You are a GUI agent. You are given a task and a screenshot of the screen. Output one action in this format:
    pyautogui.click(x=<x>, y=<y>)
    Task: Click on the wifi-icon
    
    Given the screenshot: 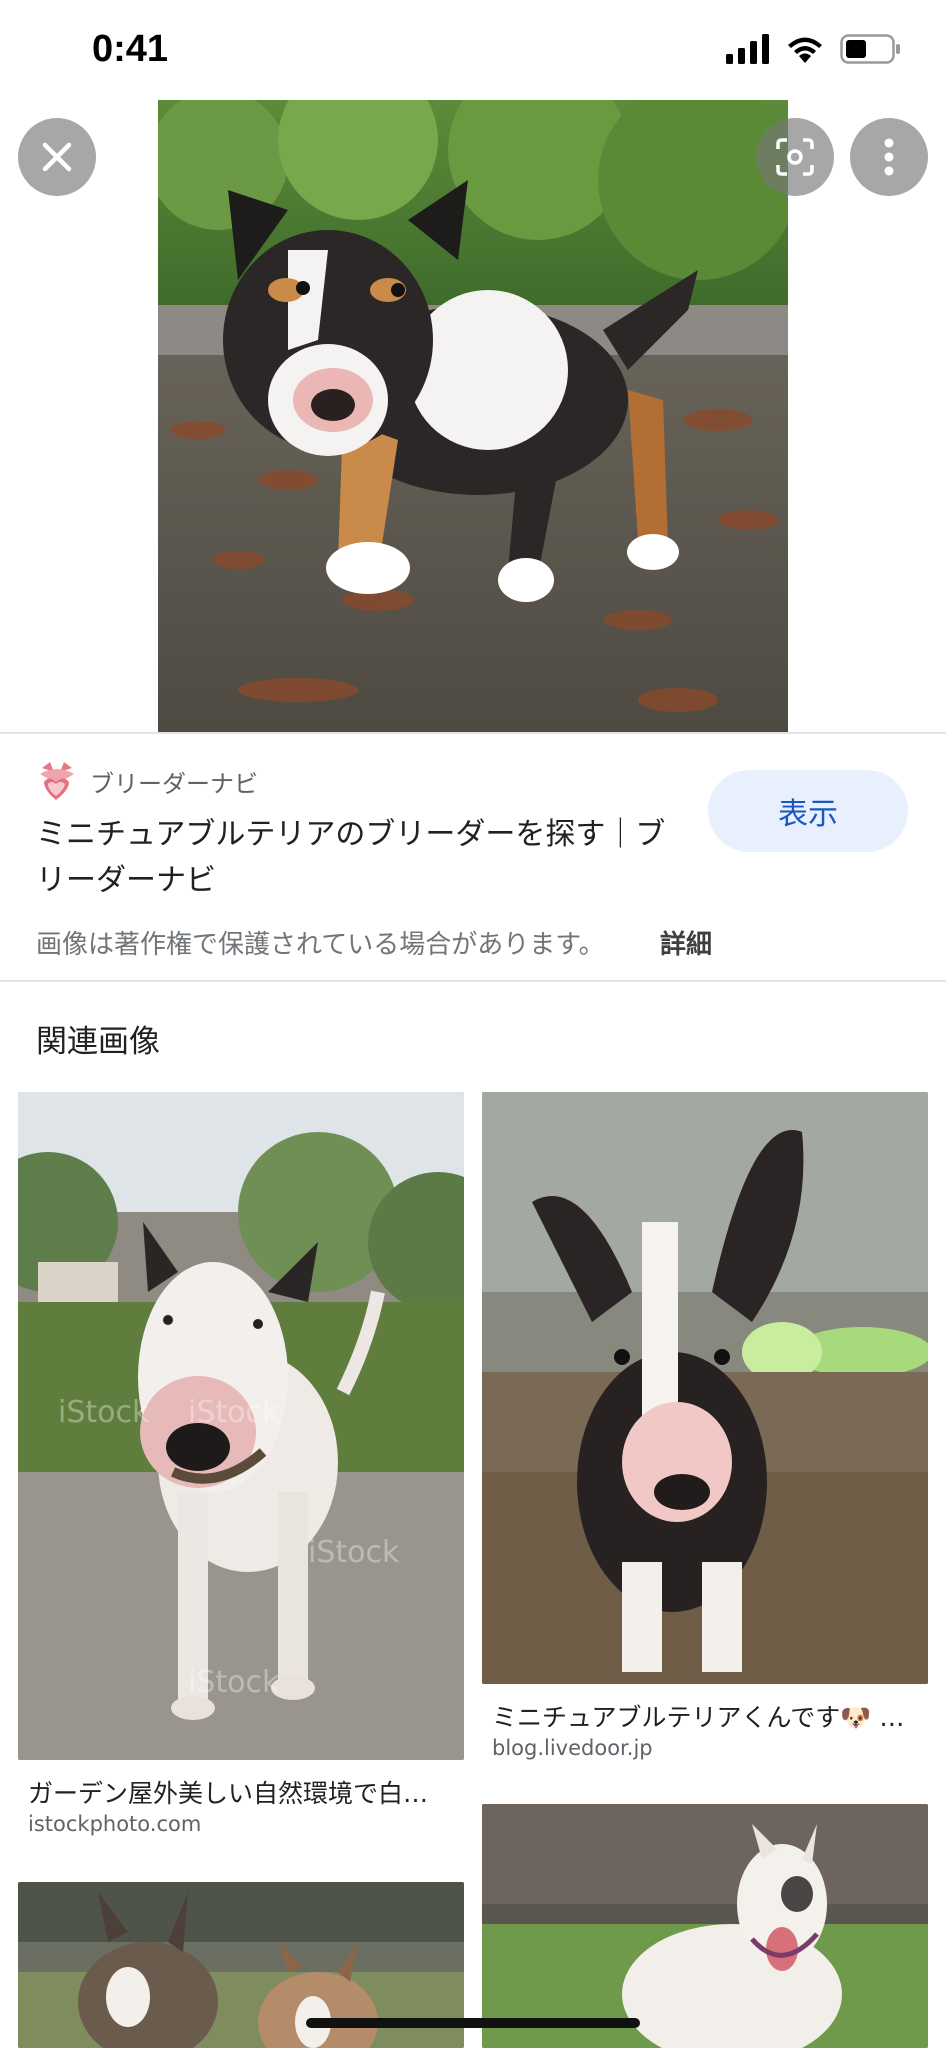 What is the action you would take?
    pyautogui.click(x=805, y=50)
    